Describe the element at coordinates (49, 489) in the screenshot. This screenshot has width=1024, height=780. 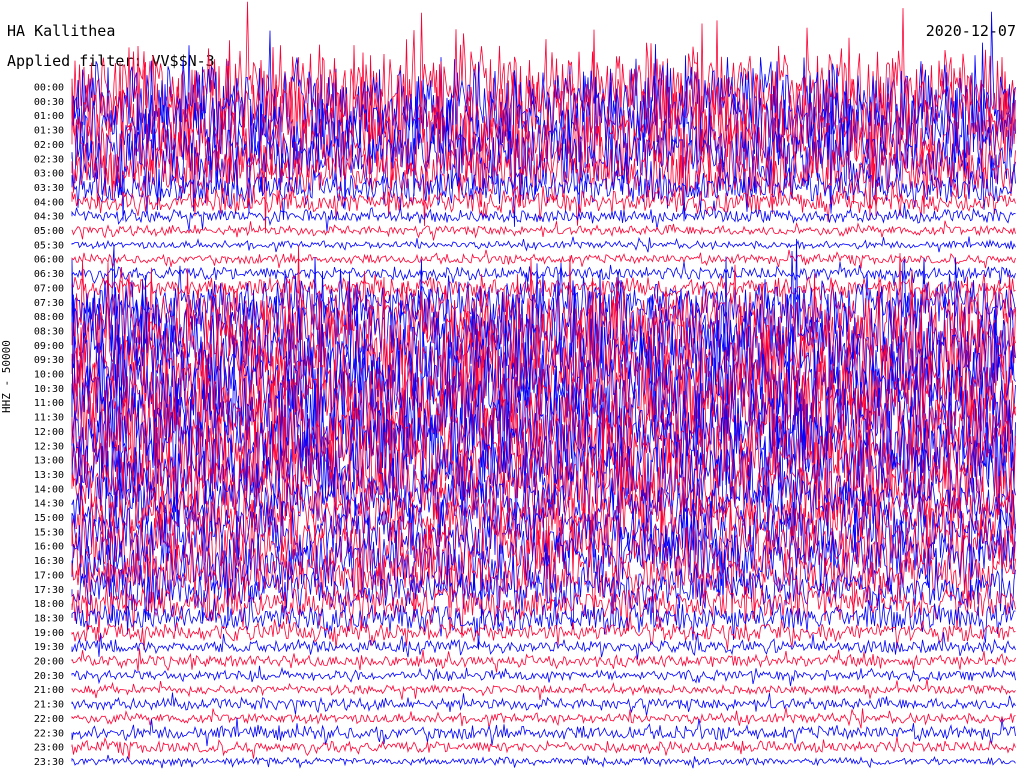
I see `time-tick-label: 14:00` at that location.